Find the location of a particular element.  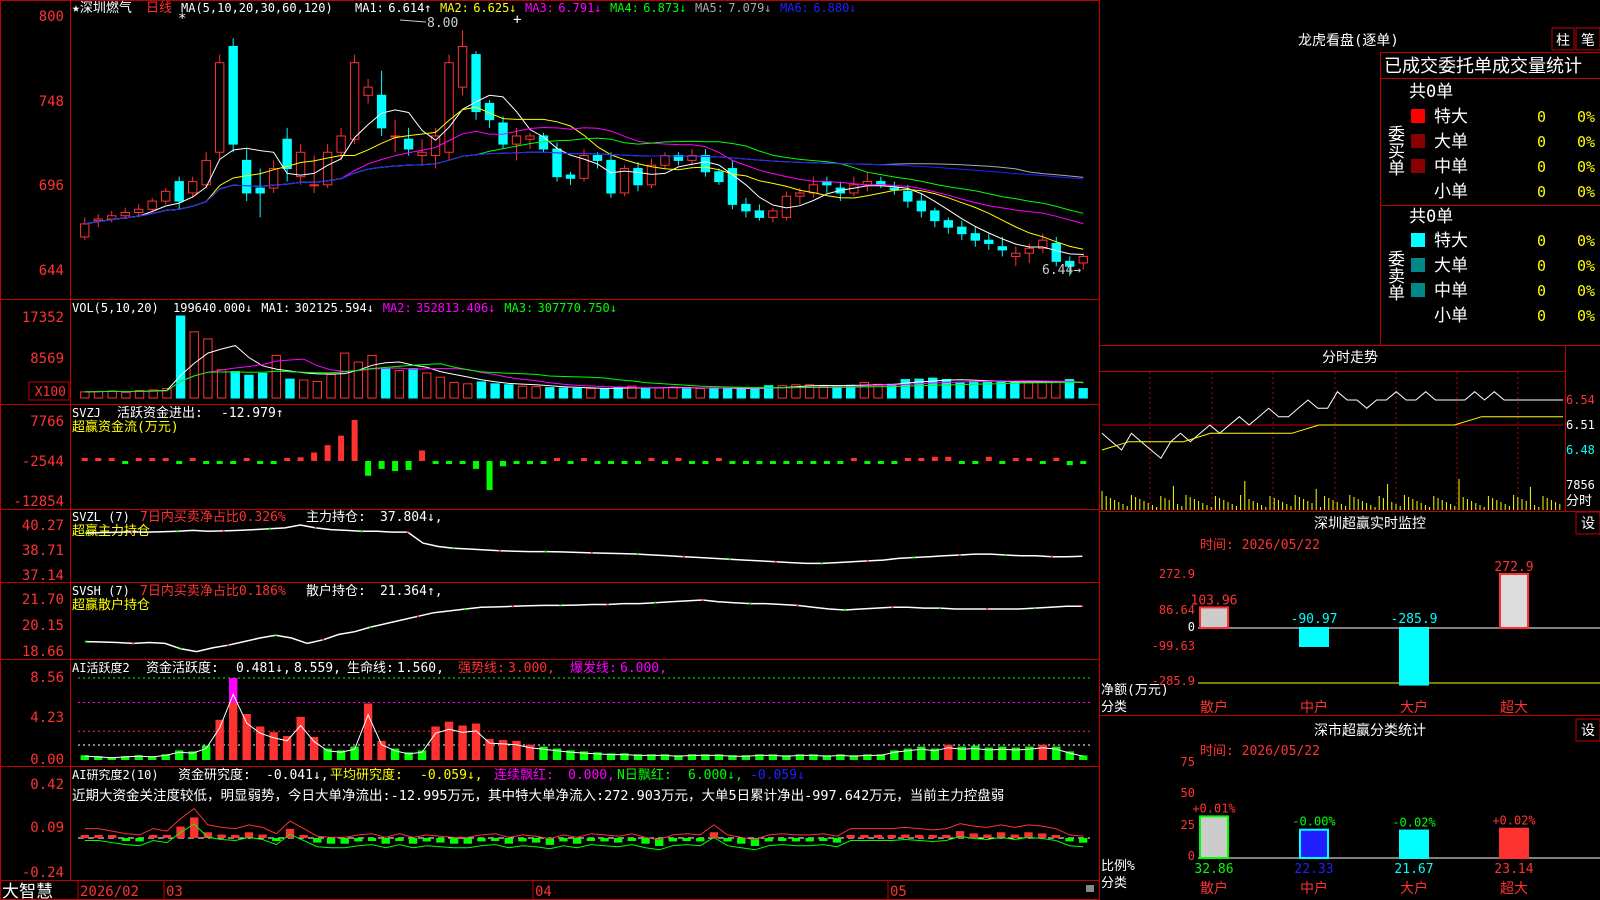

xaxis-label: 03 is located at coordinates (174, 892).